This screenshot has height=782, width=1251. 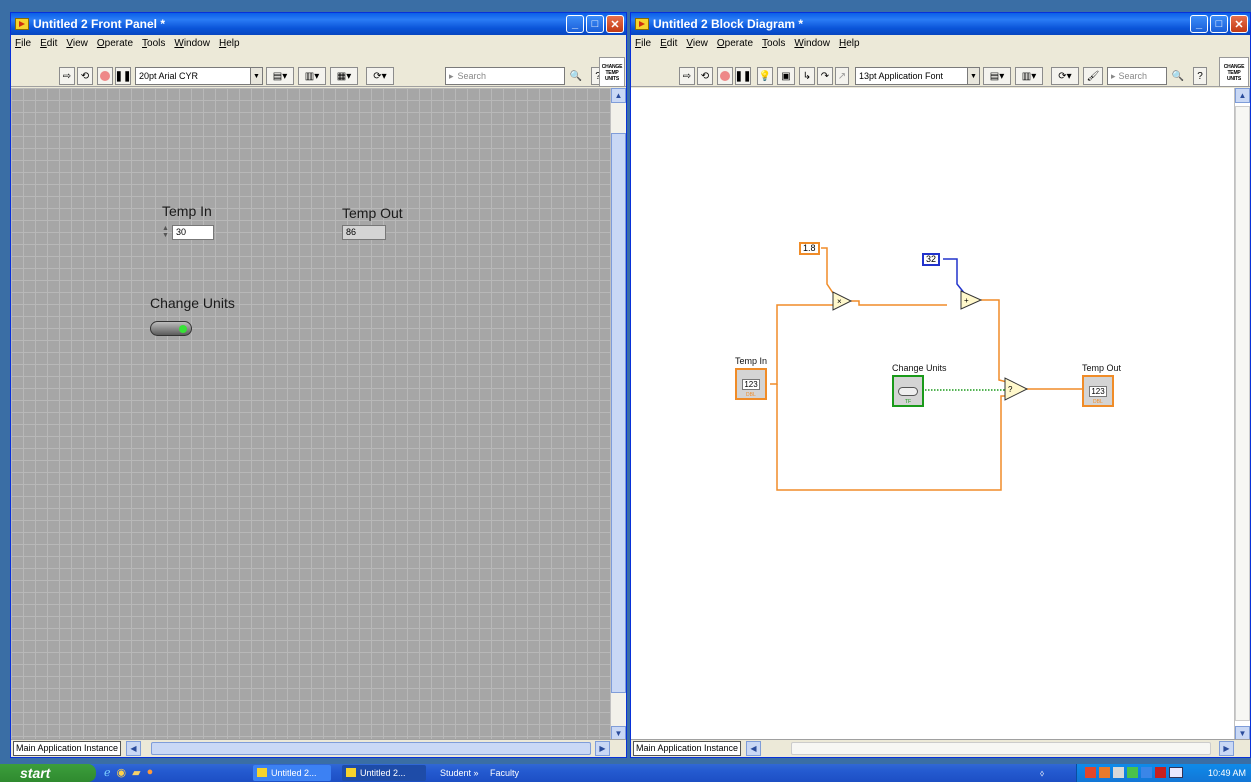 I want to click on font-select: 20pt Arial CYR, so click(x=193, y=76).